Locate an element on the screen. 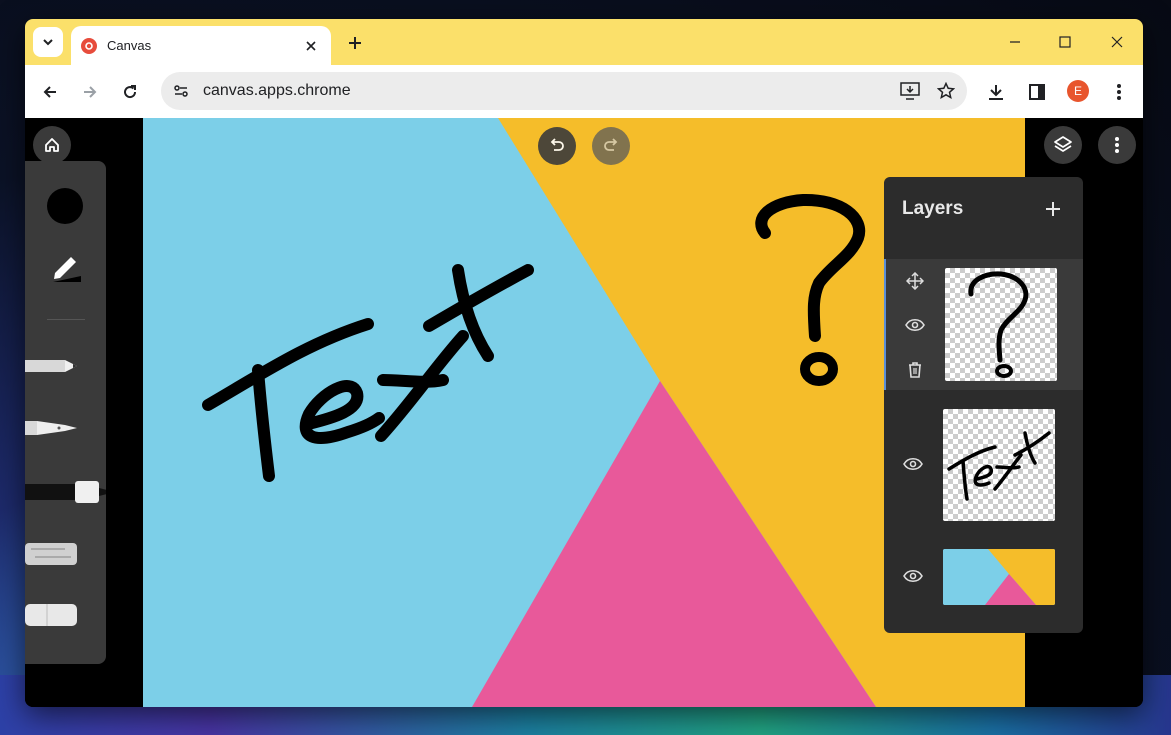 Image resolution: width=1171 pixels, height=735 pixels. redo-icon is located at coordinates (611, 144).